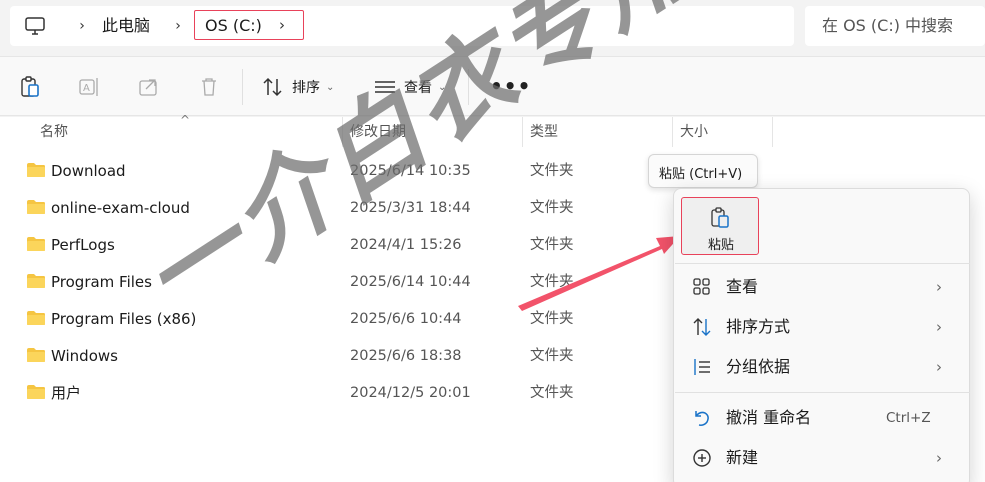  Describe the element at coordinates (233, 25) in the screenshot. I see `breadcrumb-label: OS (C:)` at that location.